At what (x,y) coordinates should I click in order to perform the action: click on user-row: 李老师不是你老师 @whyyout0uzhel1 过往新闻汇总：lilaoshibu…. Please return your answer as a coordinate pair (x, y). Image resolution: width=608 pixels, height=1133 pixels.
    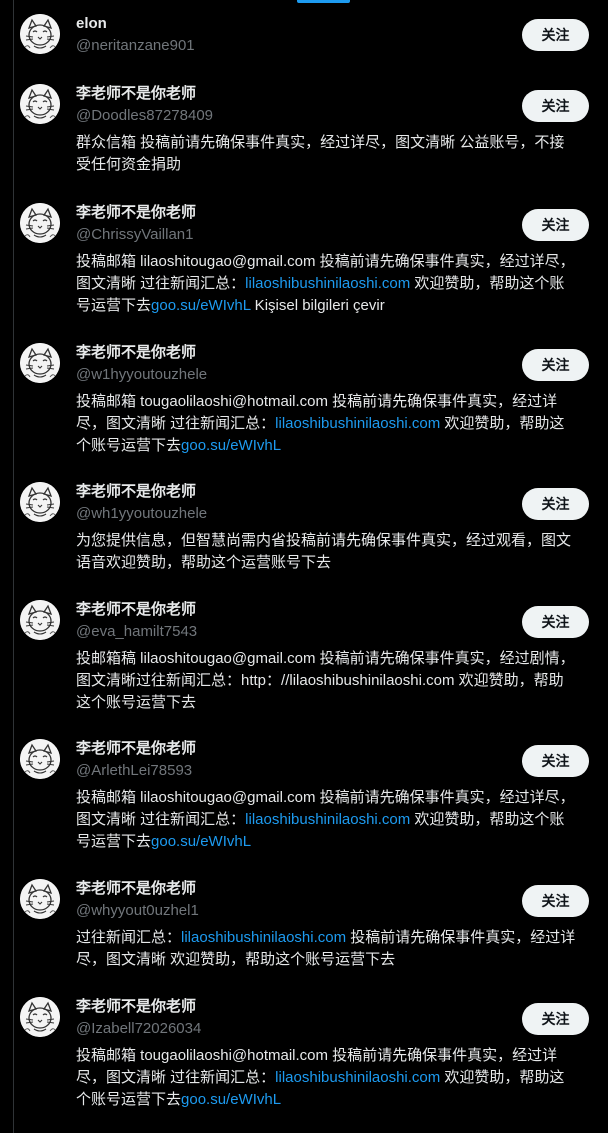
    Looking at the image, I should click on (304, 934).